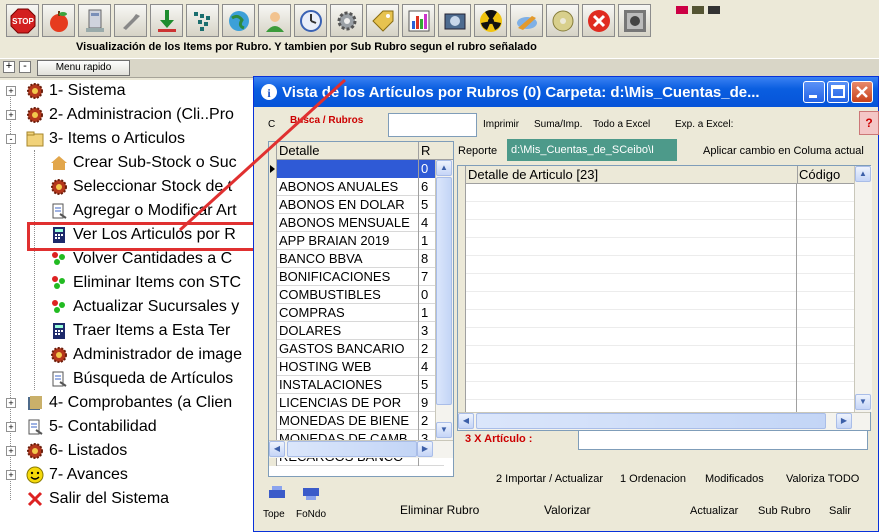 The width and height of the screenshot is (879, 532). What do you see at coordinates (549, 479) in the screenshot?
I see `importar-actualizar-button: 2 Importar / Actualizar` at bounding box center [549, 479].